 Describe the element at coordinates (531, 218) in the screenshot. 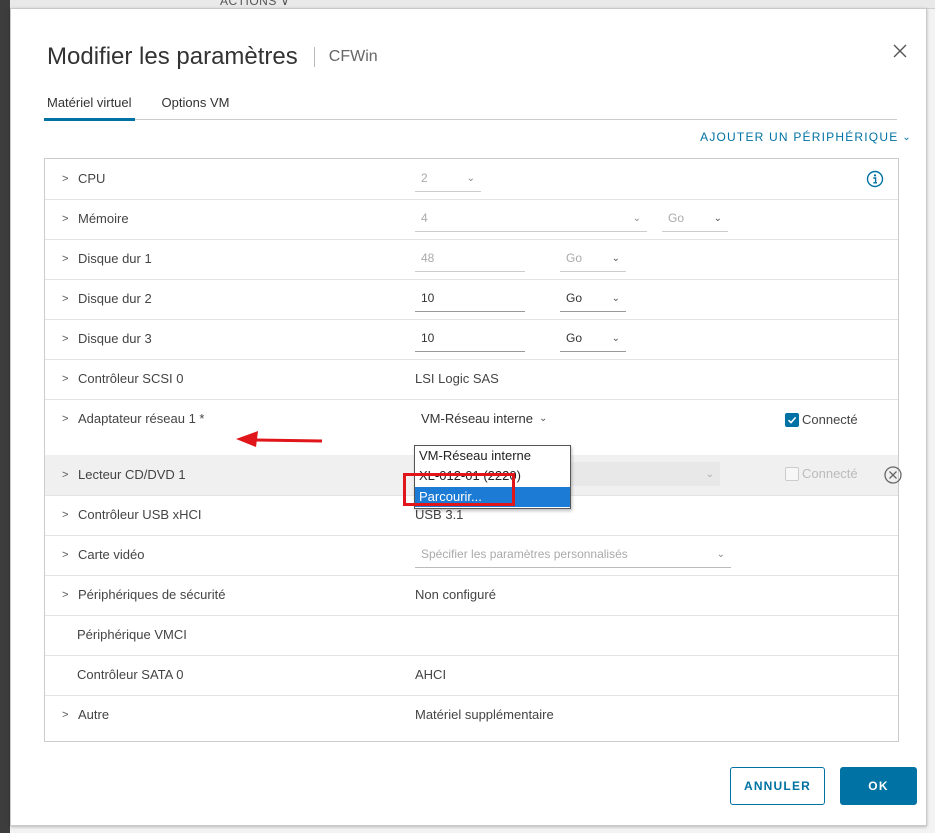

I see `memory-size-input: 4 ⌄` at that location.